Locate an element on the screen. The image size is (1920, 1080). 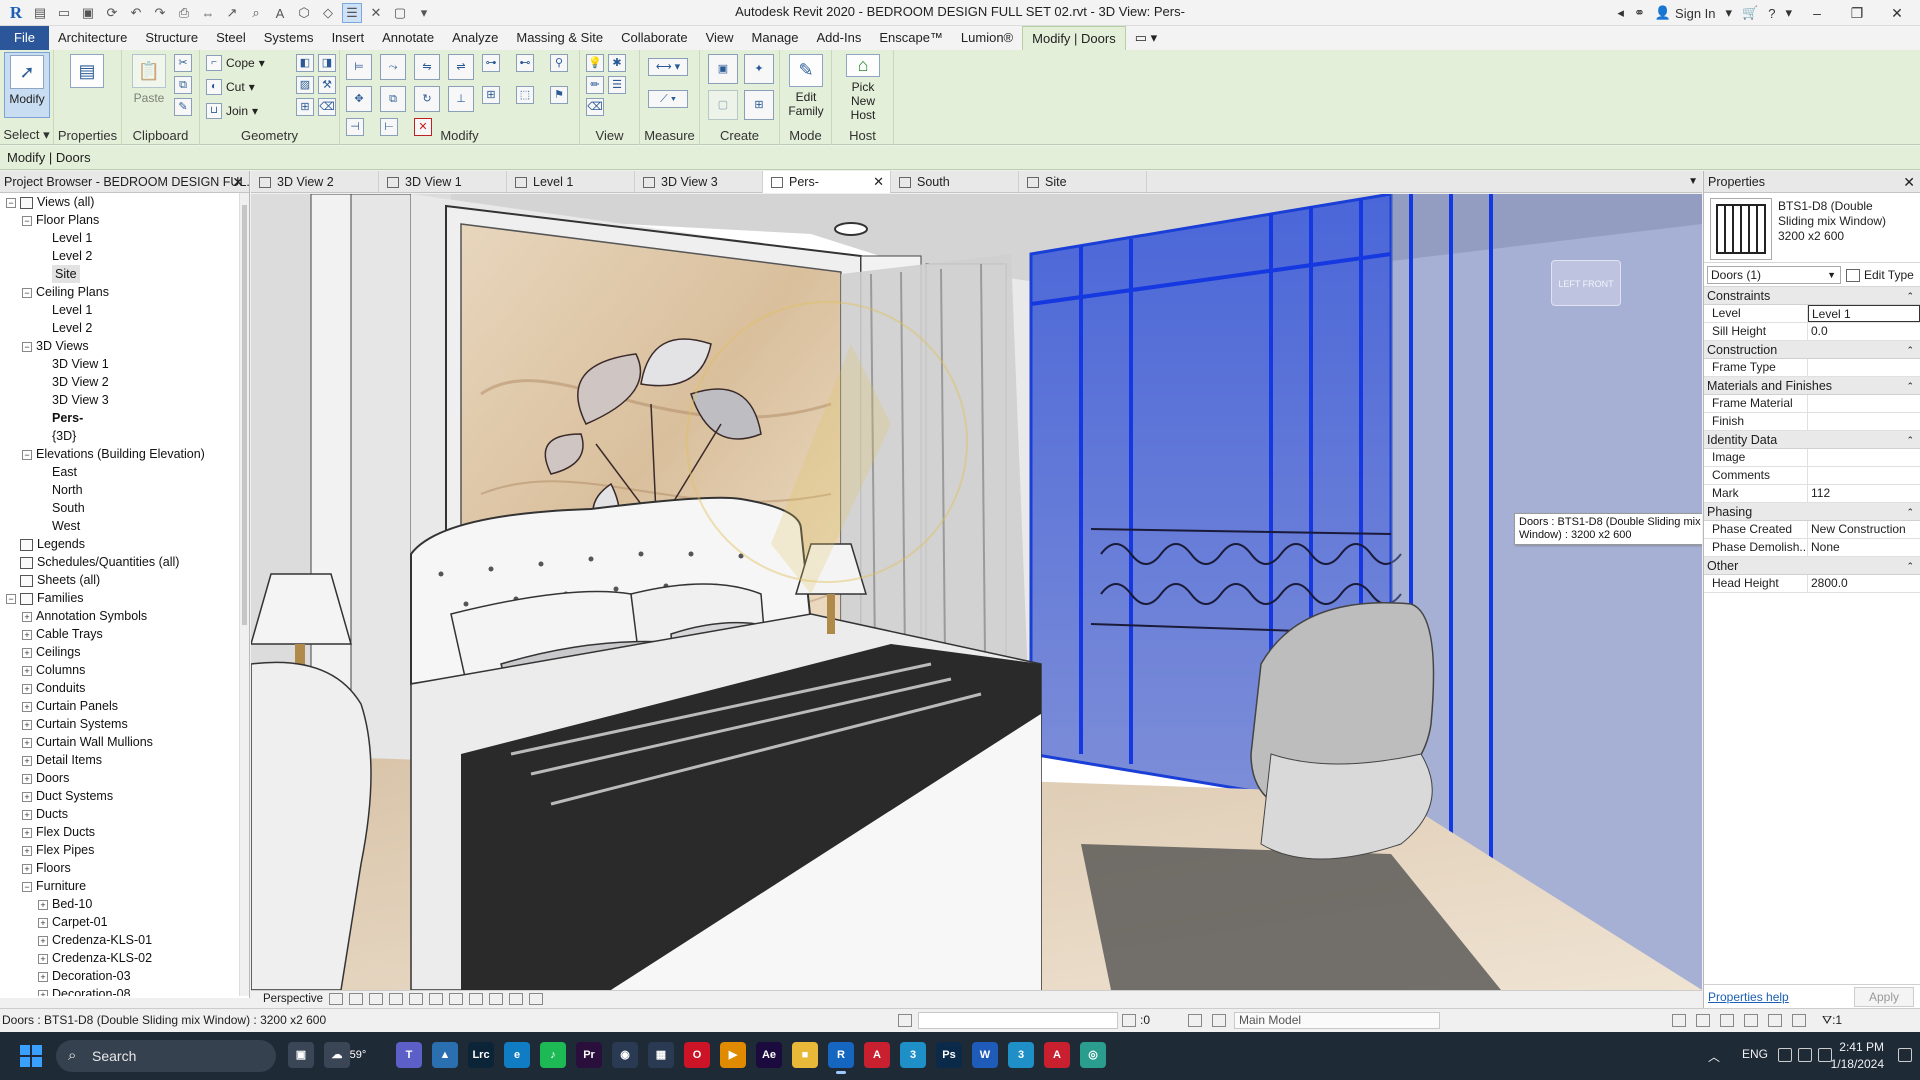
tree-node: Legends is located at coordinates (52, 544).